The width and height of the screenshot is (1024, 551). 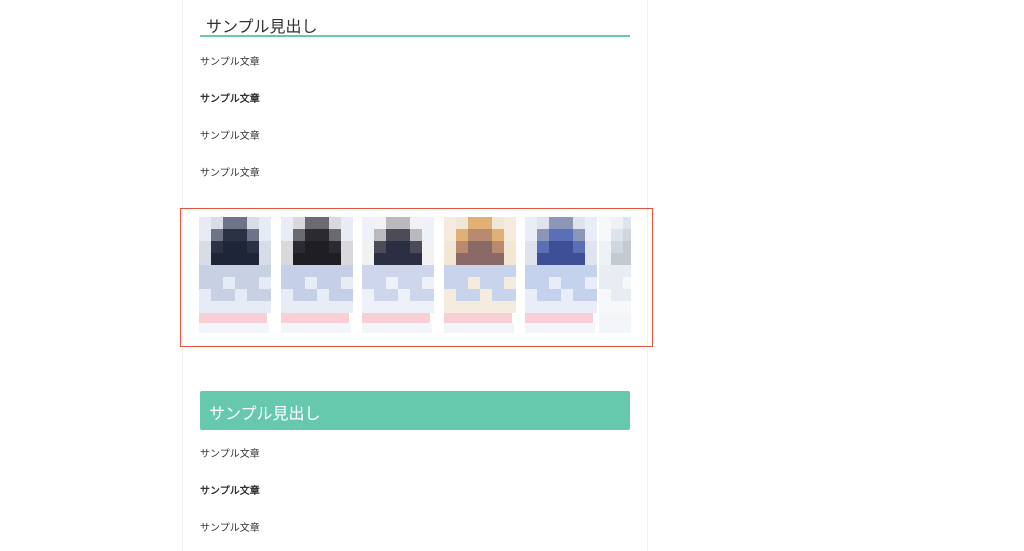 What do you see at coordinates (230, 454) in the screenshot?
I see `paragraph: サンプル文章` at bounding box center [230, 454].